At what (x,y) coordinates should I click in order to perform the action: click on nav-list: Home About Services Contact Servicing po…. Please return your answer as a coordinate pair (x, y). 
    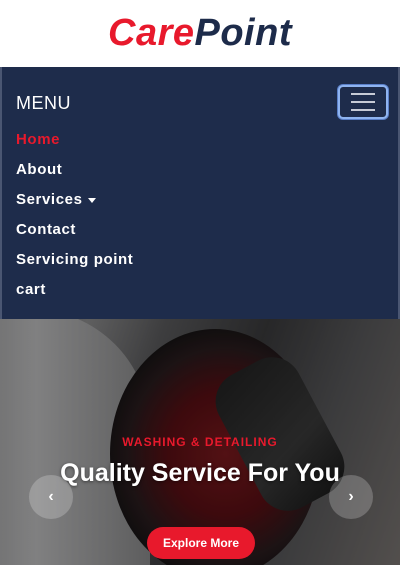
    Looking at the image, I should click on (74, 215).